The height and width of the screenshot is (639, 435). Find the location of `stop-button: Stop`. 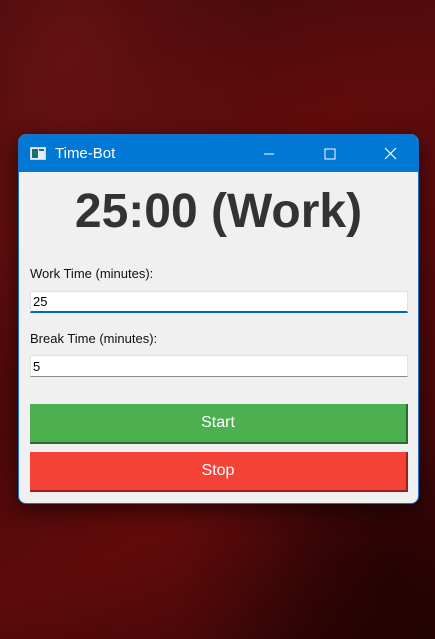

stop-button: Stop is located at coordinates (219, 472).